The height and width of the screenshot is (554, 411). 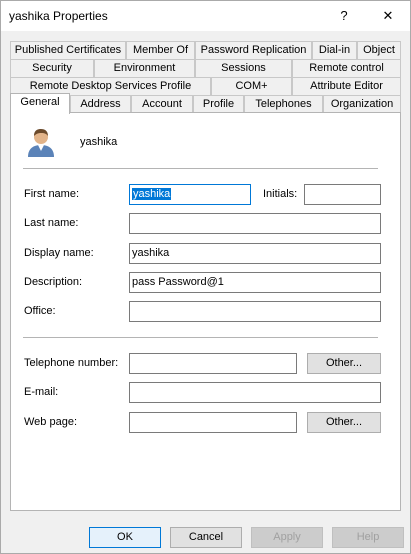 What do you see at coordinates (251, 86) in the screenshot?
I see `tab-com-plus: COM+` at bounding box center [251, 86].